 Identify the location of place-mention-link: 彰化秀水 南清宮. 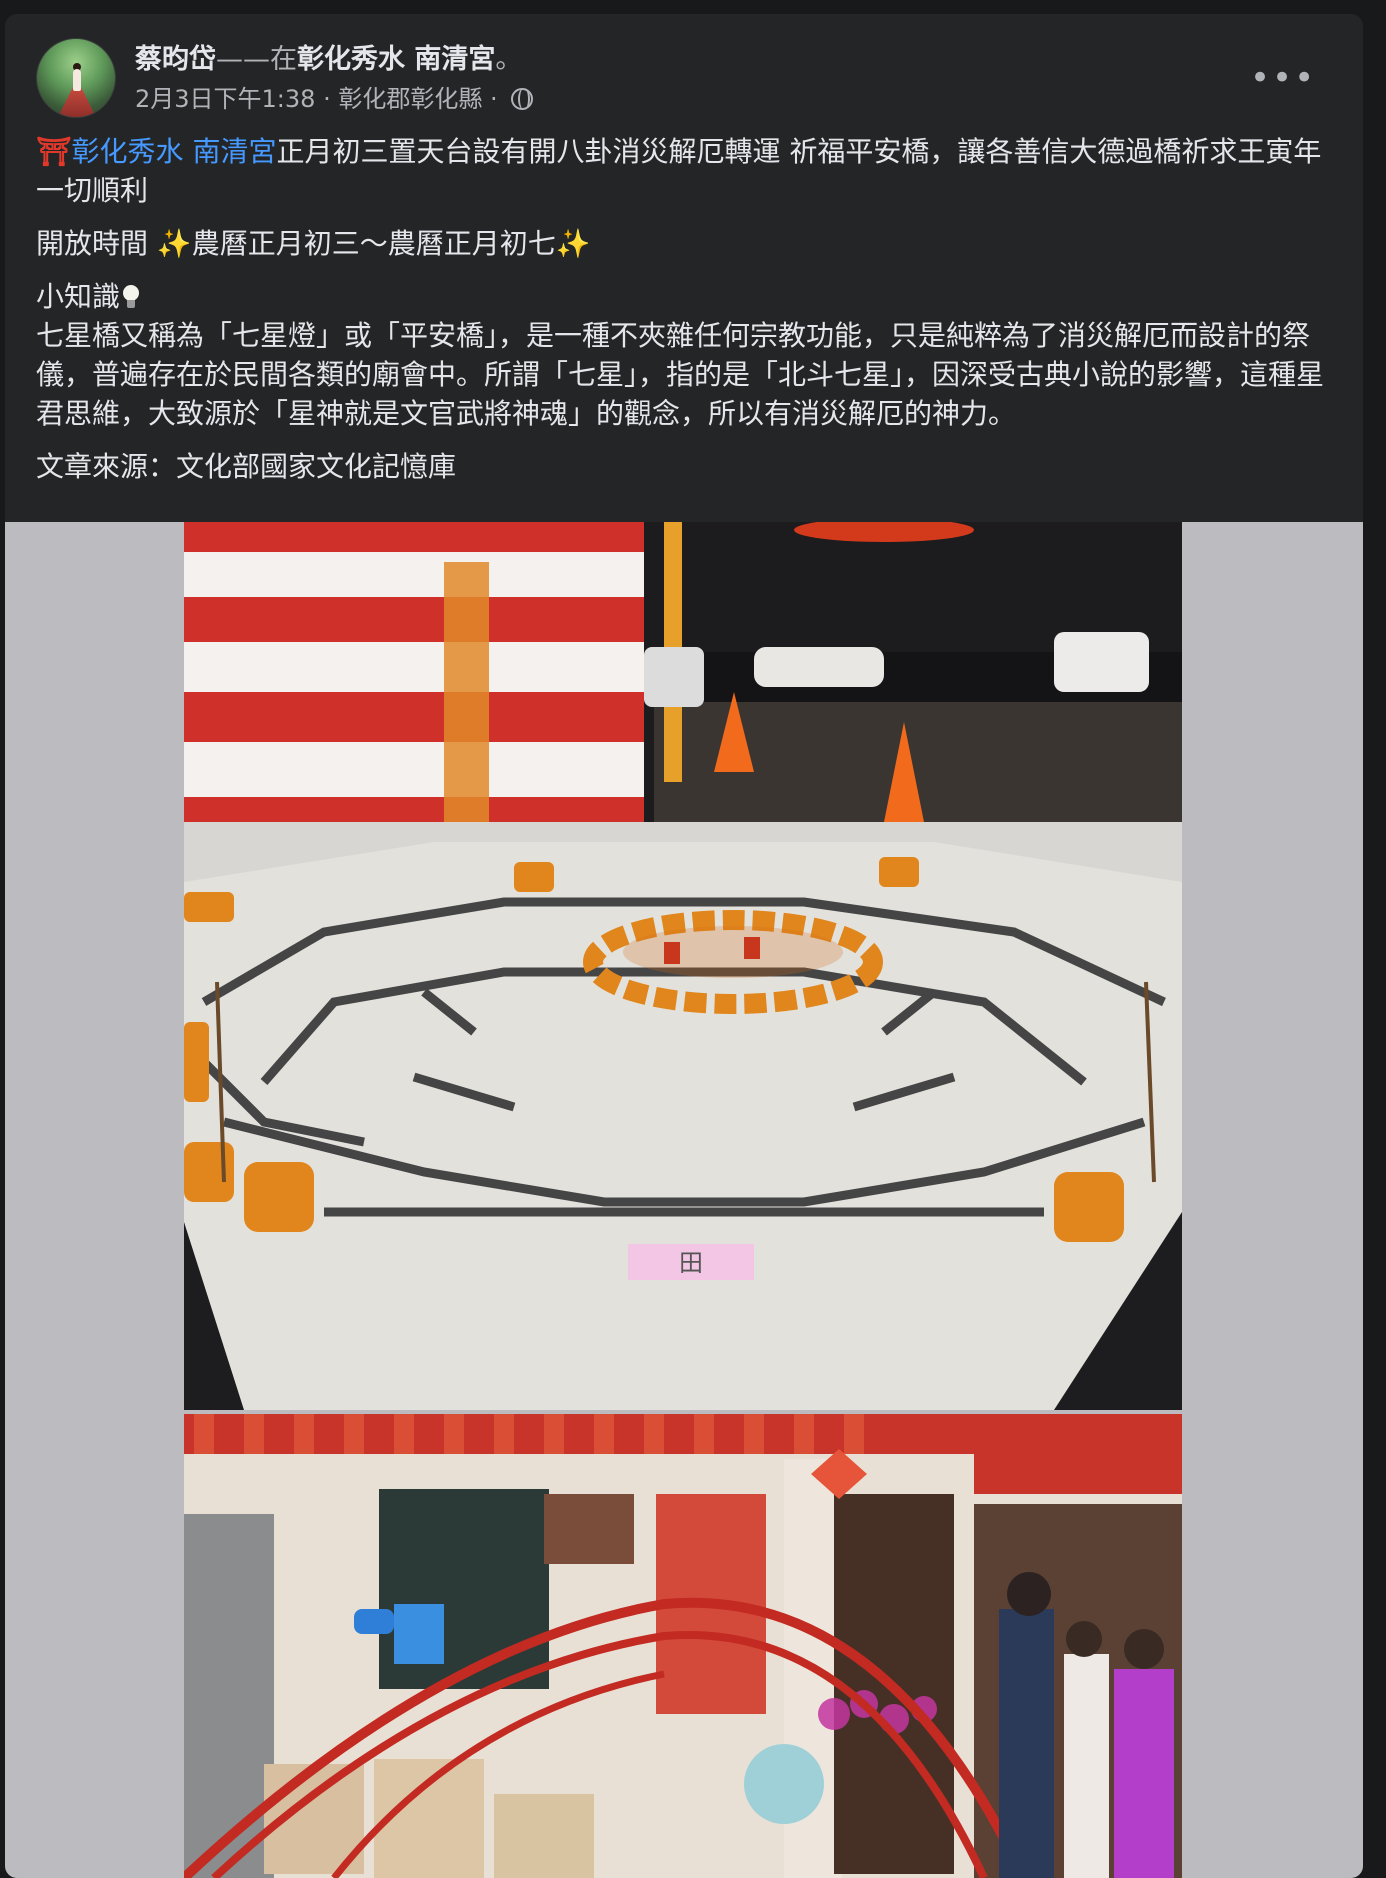
(174, 151).